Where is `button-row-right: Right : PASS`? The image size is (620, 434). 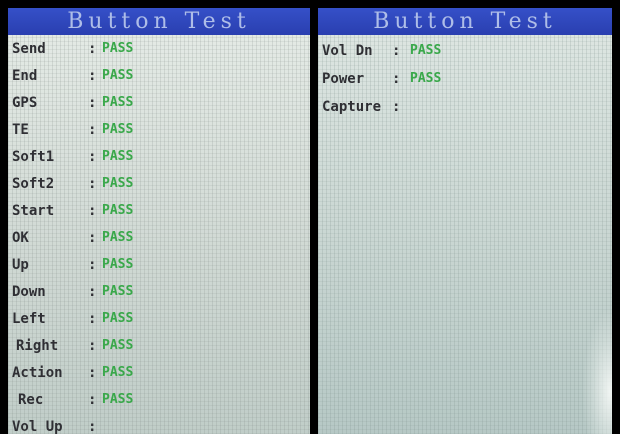
button-row-right: Right : PASS is located at coordinates (159, 345).